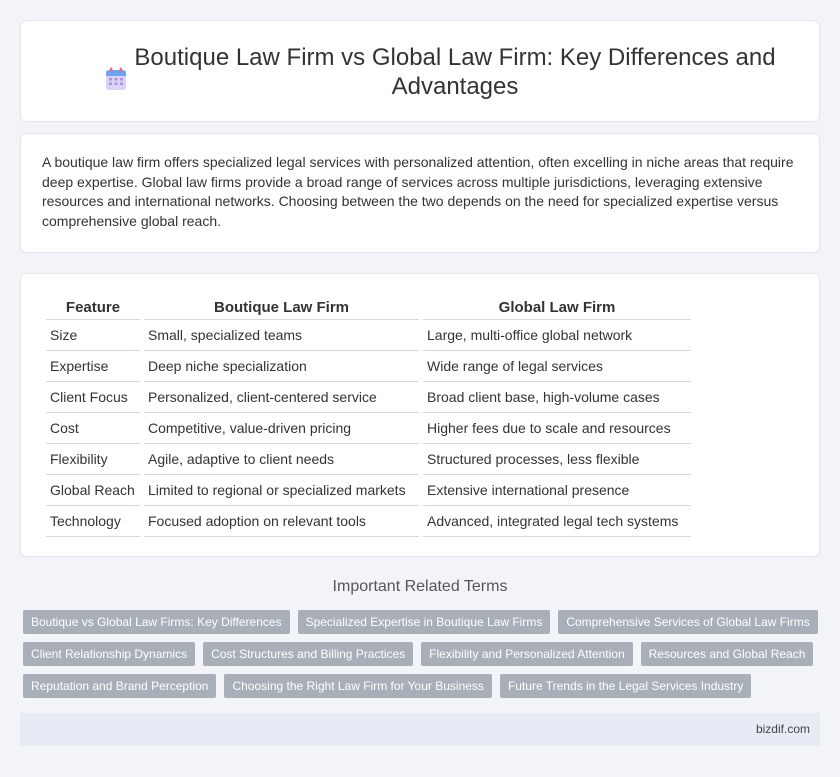 This screenshot has width=840, height=777. Describe the element at coordinates (281, 397) in the screenshot. I see `boutique-cell: Personalized, client-centered service` at that location.